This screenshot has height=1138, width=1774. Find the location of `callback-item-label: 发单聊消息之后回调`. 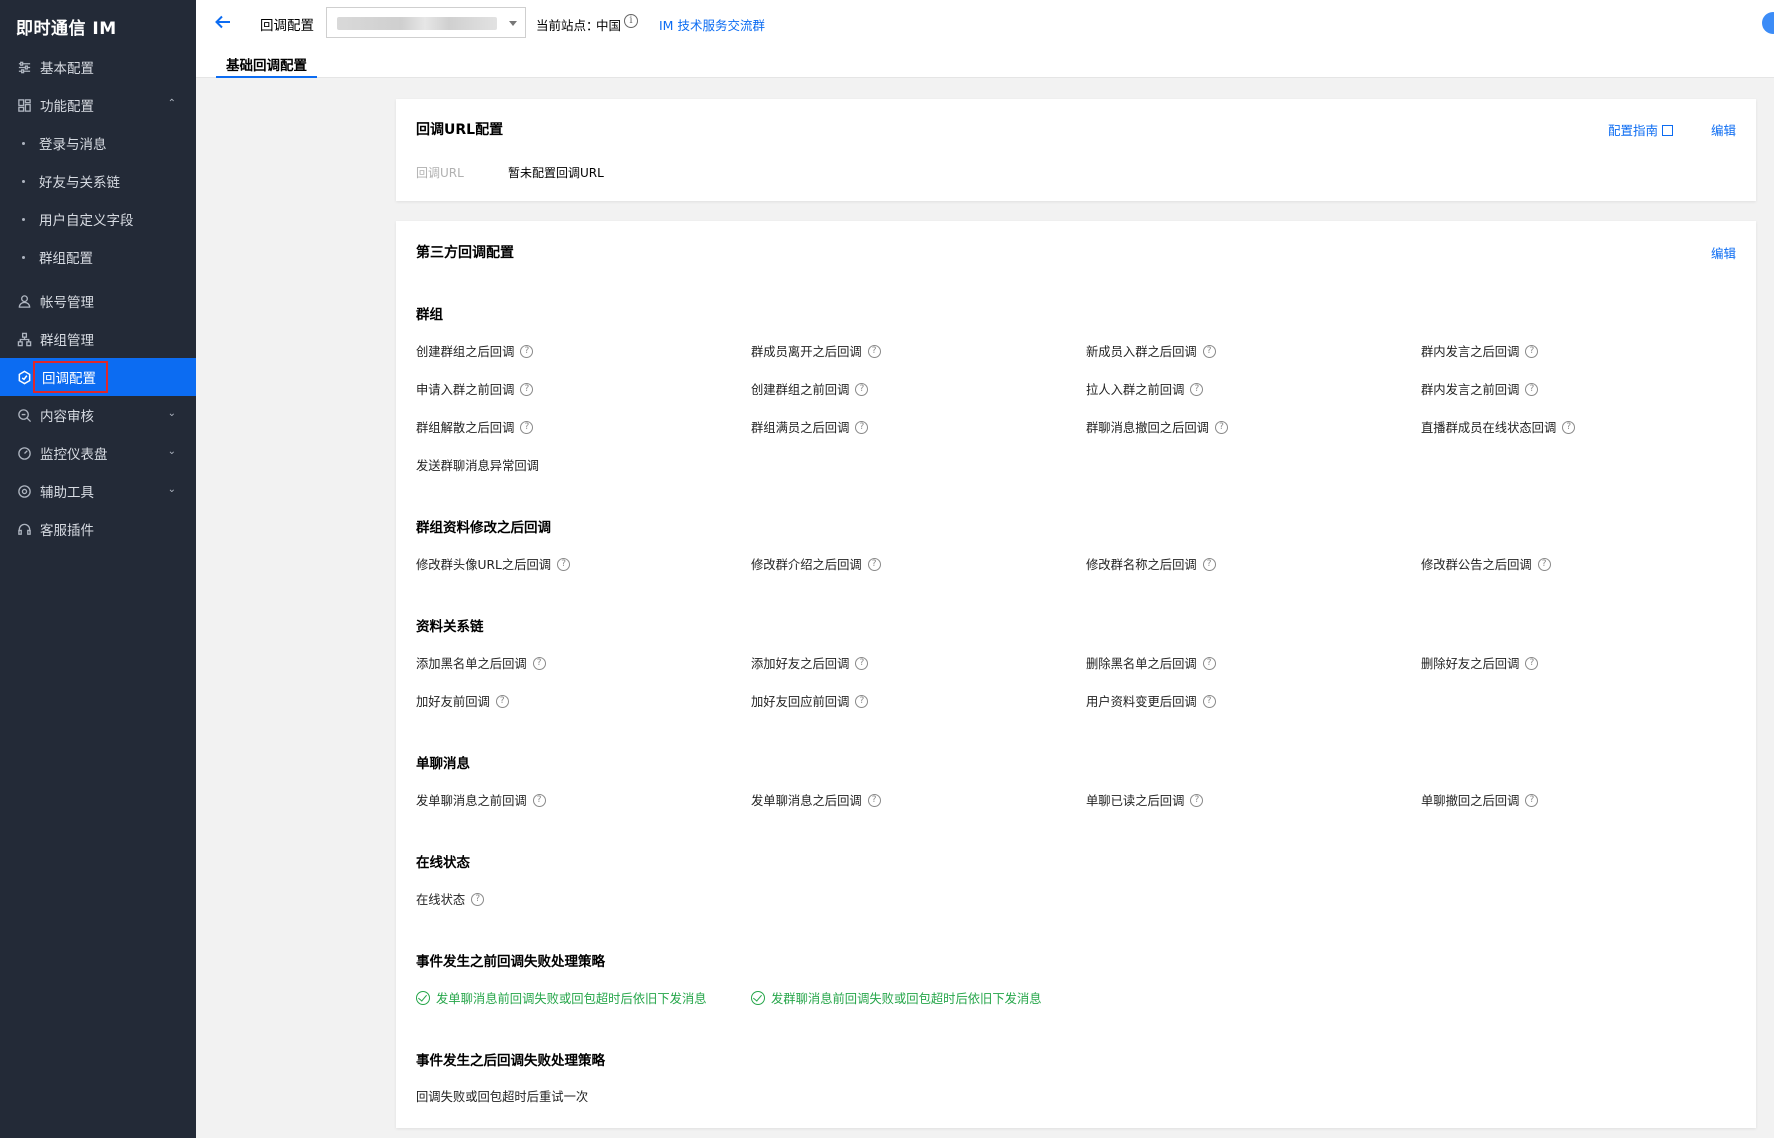

callback-item-label: 发单聊消息之后回调 is located at coordinates (806, 801).